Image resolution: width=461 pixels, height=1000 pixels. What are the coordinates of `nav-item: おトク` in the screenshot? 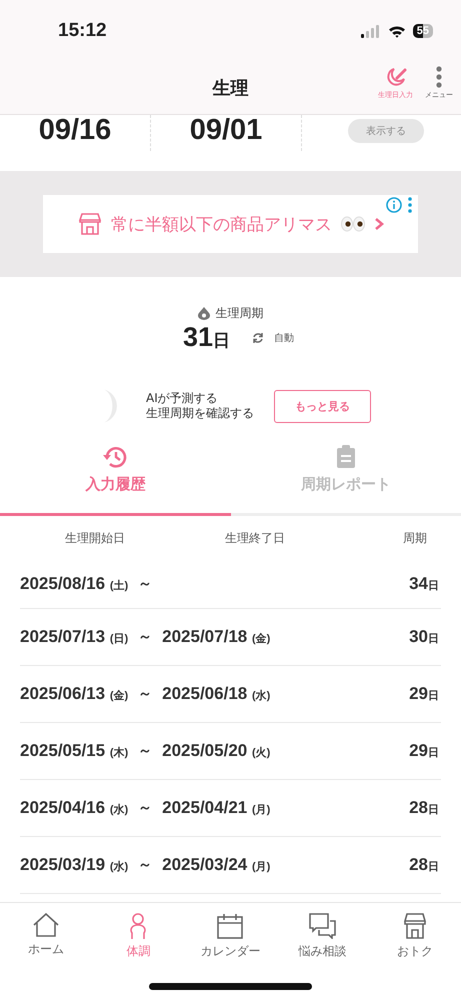 It's located at (414, 943).